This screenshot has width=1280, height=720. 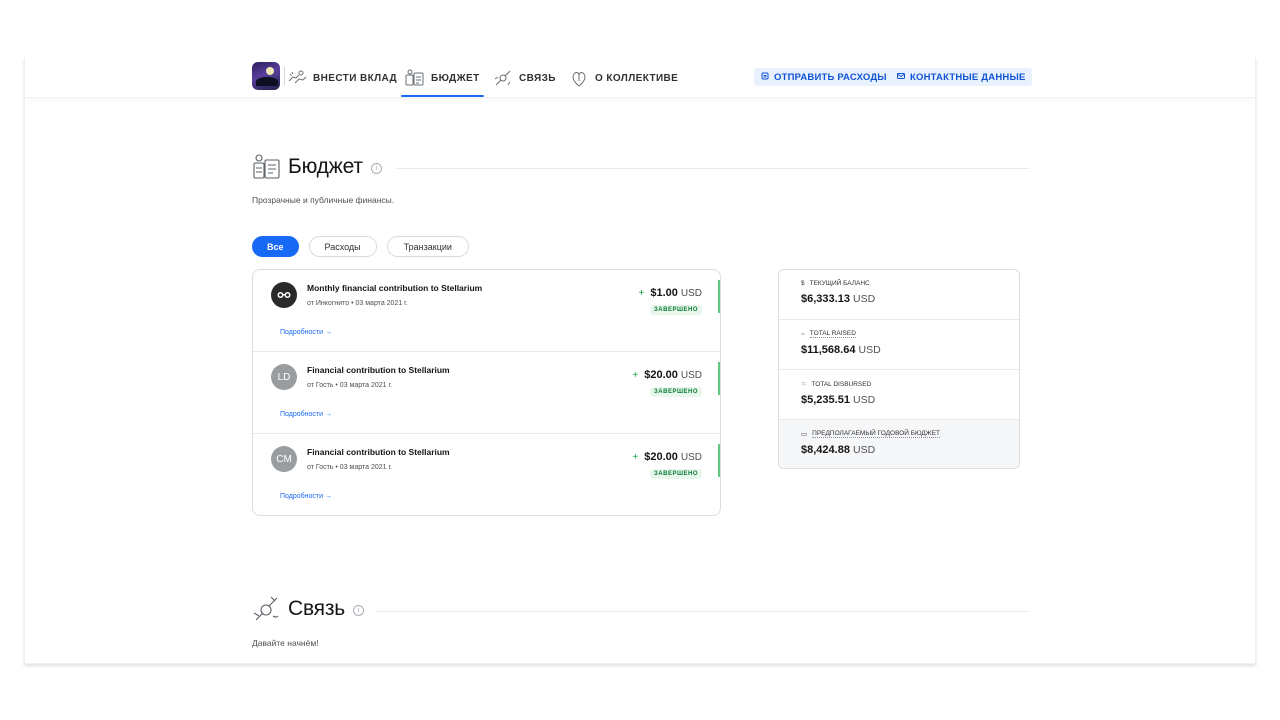 What do you see at coordinates (325, 166) in the screenshot?
I see `budget-title: Бюджет` at bounding box center [325, 166].